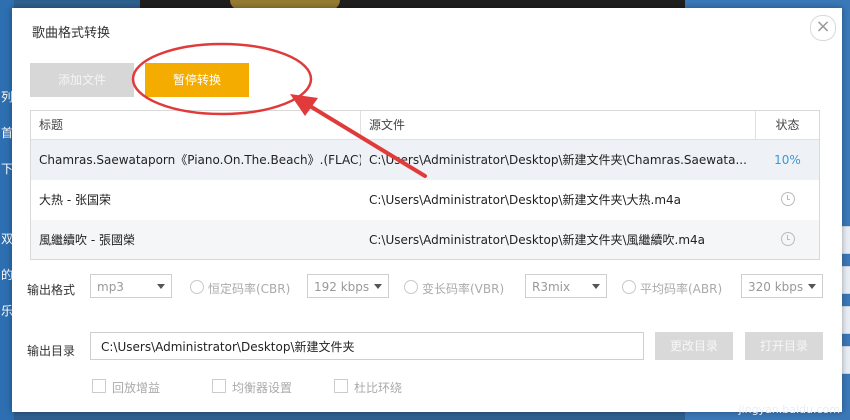 This screenshot has width=850, height=420. Describe the element at coordinates (342, 287) in the screenshot. I see `cbr-select-value: 192 kbps` at that location.